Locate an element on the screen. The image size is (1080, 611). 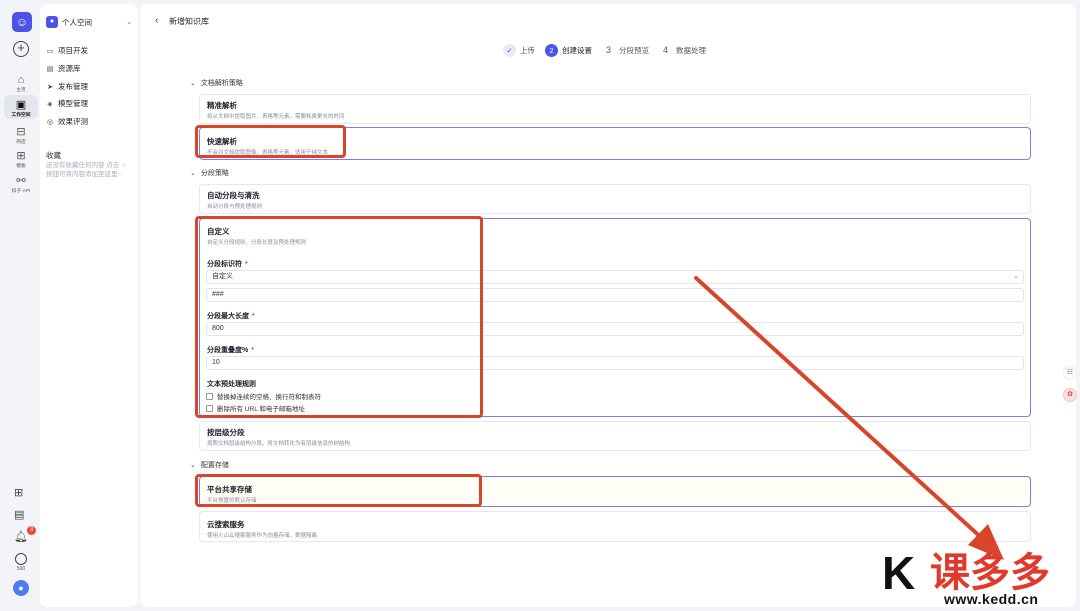
annotation-arrow is located at coordinates (849, 418).